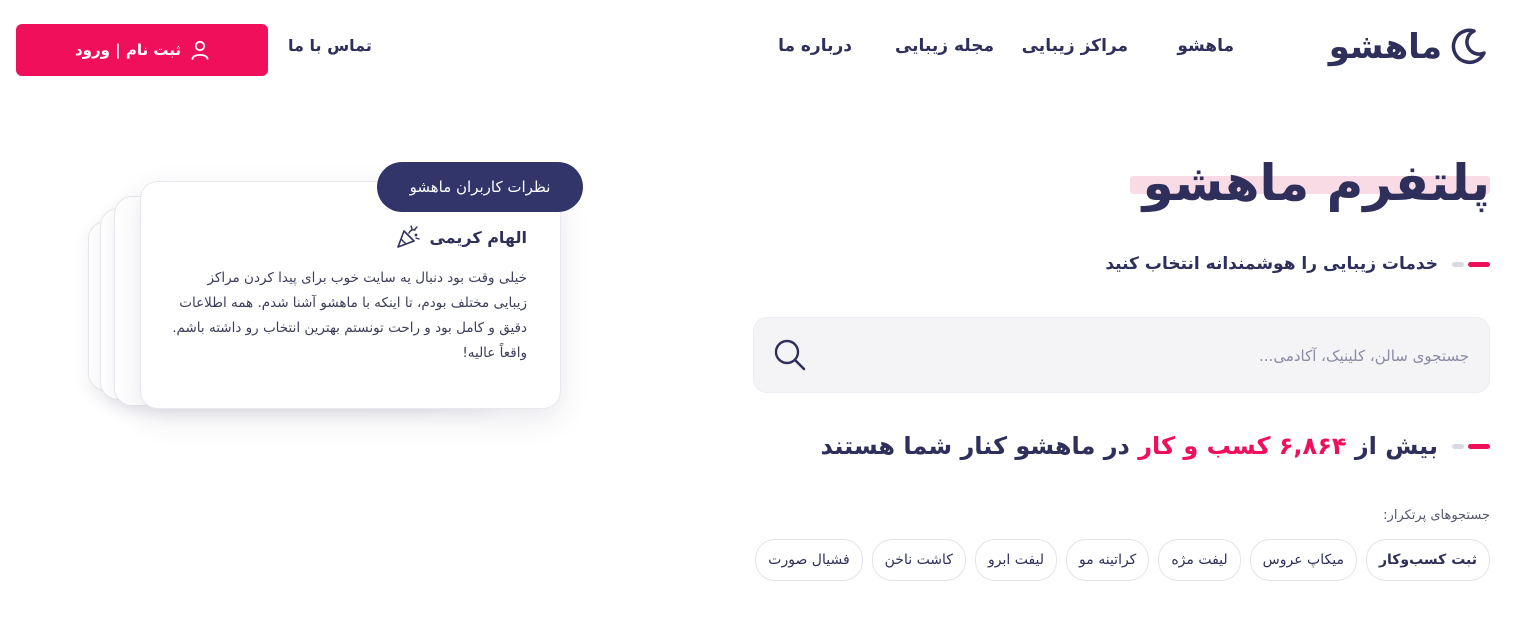 The width and height of the screenshot is (1536, 626). I want to click on testimonial-author: الهام کریمی, so click(461, 237).